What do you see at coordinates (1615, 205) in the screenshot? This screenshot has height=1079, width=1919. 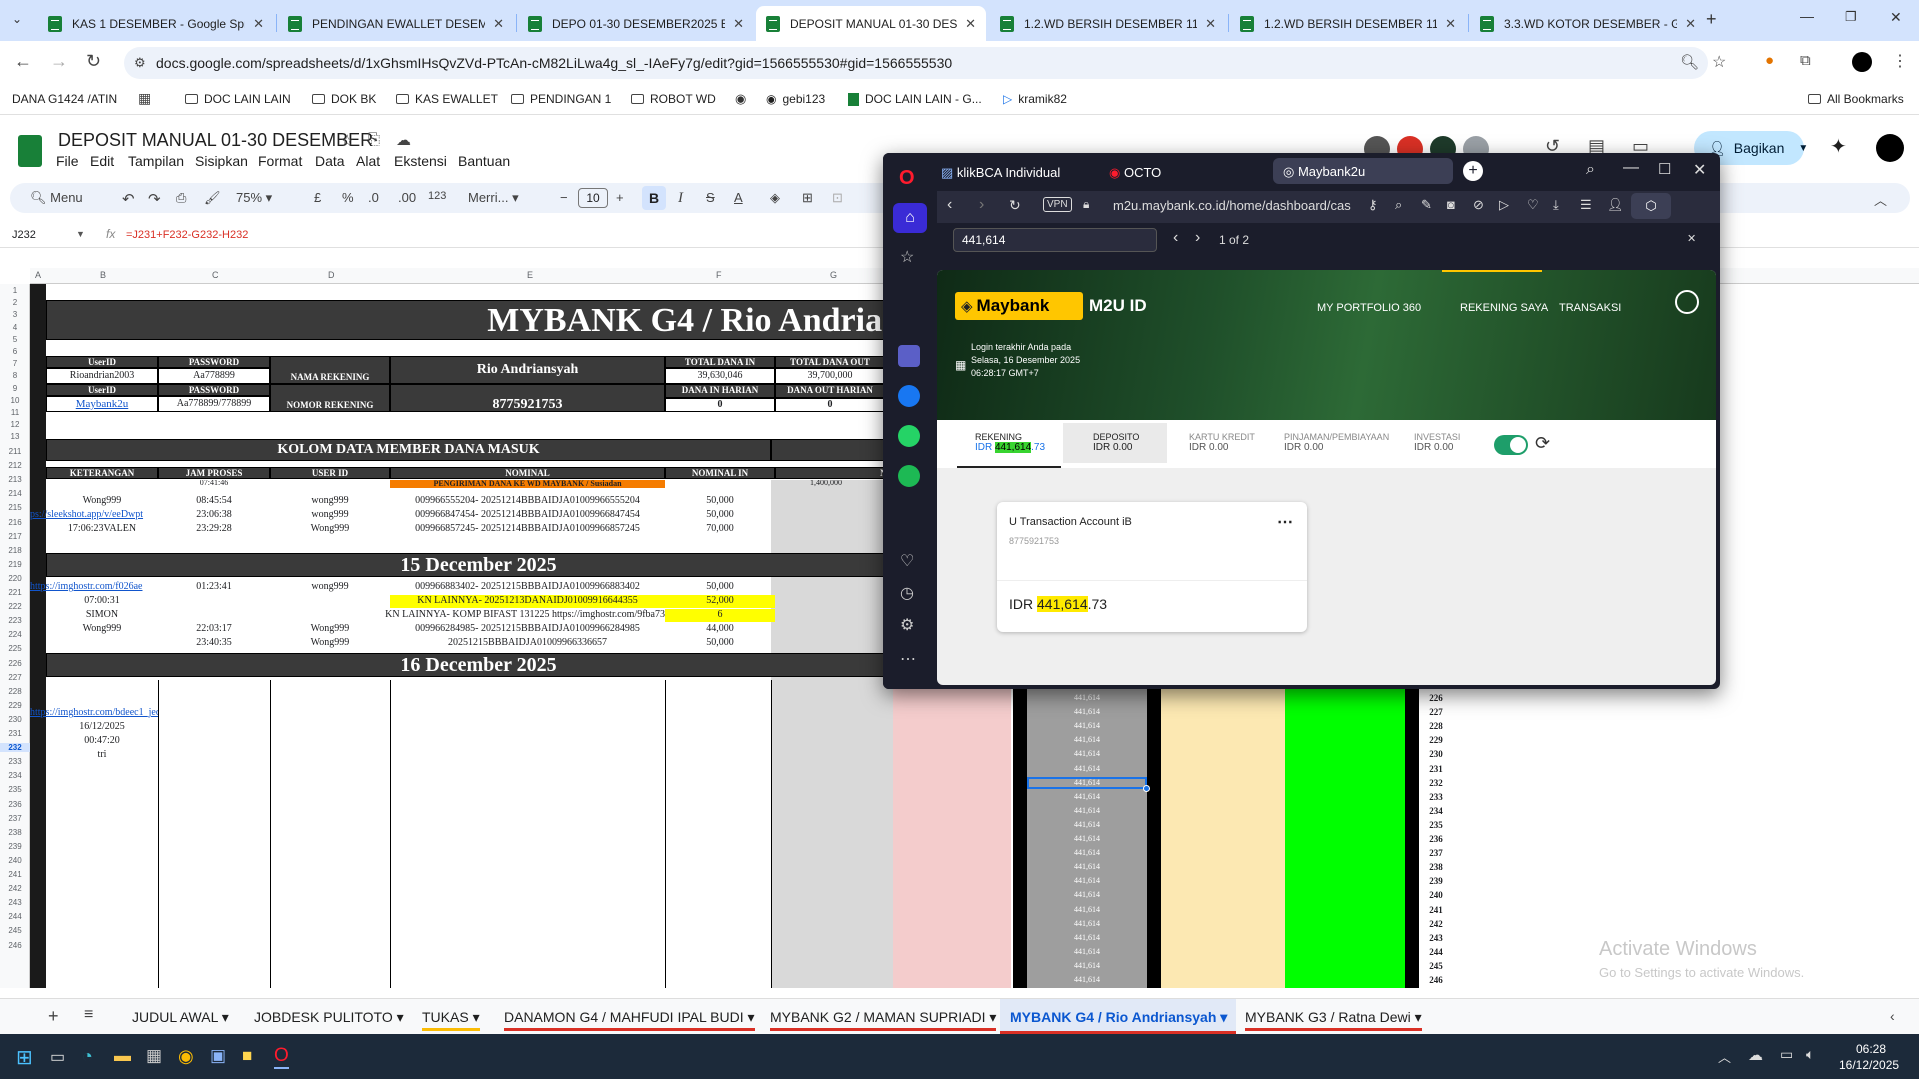 I see `profile-icon: 👤︎` at bounding box center [1615, 205].